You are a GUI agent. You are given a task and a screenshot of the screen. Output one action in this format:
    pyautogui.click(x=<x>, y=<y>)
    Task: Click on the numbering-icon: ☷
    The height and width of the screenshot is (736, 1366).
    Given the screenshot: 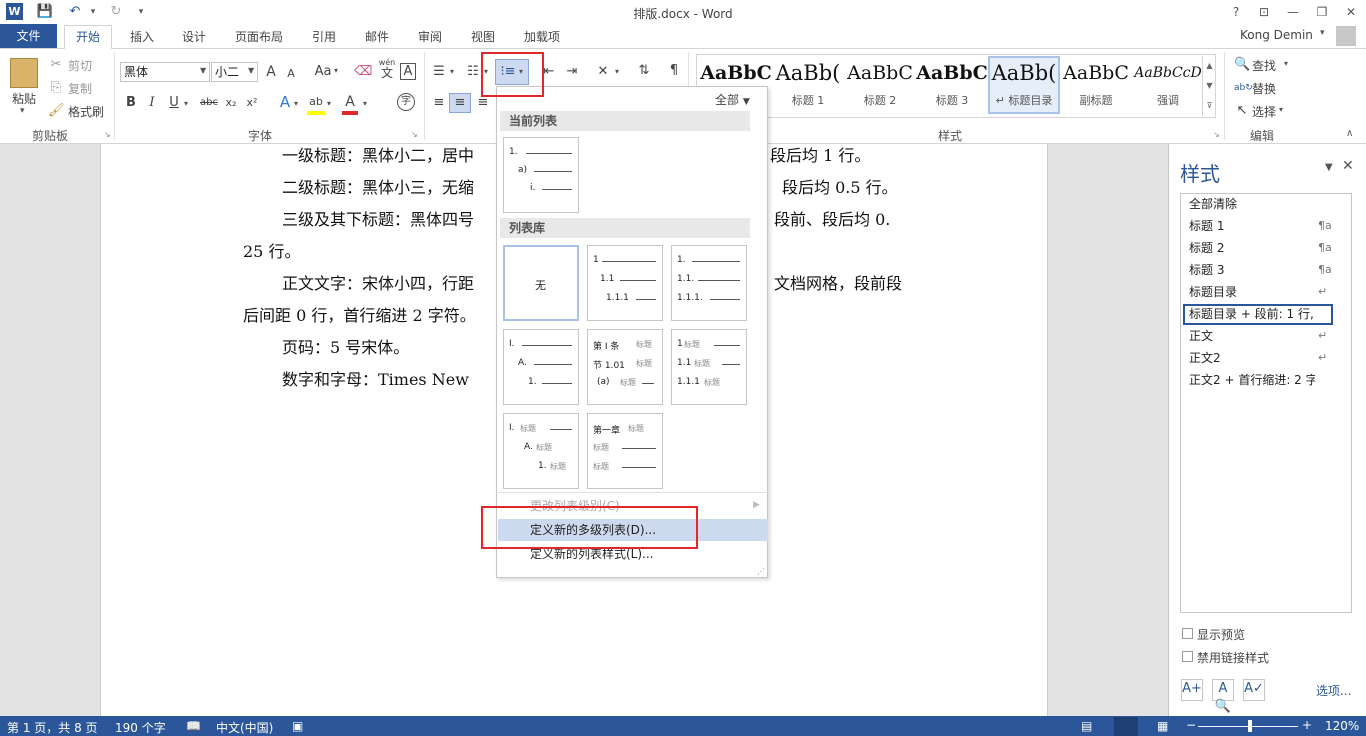 What is the action you would take?
    pyautogui.click(x=473, y=72)
    